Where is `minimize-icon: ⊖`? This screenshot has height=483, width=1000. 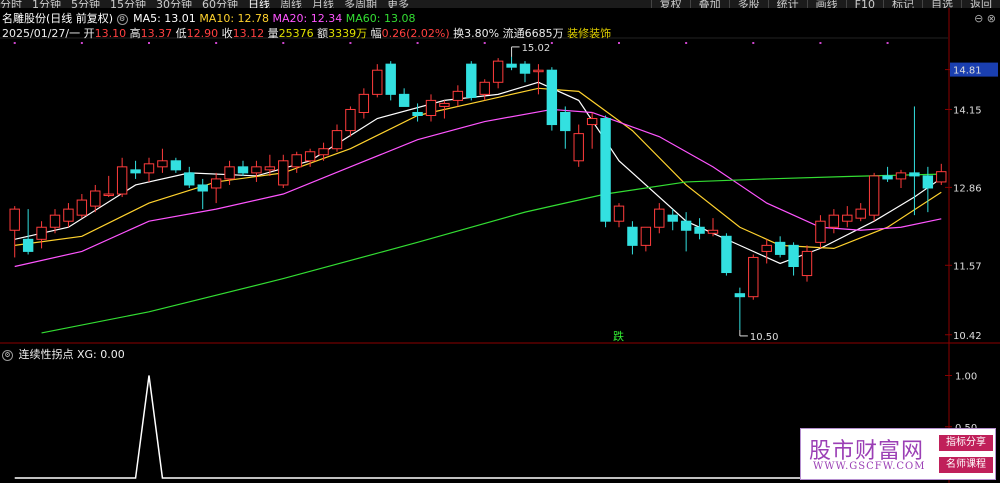 minimize-icon: ⊖ is located at coordinates (978, 18).